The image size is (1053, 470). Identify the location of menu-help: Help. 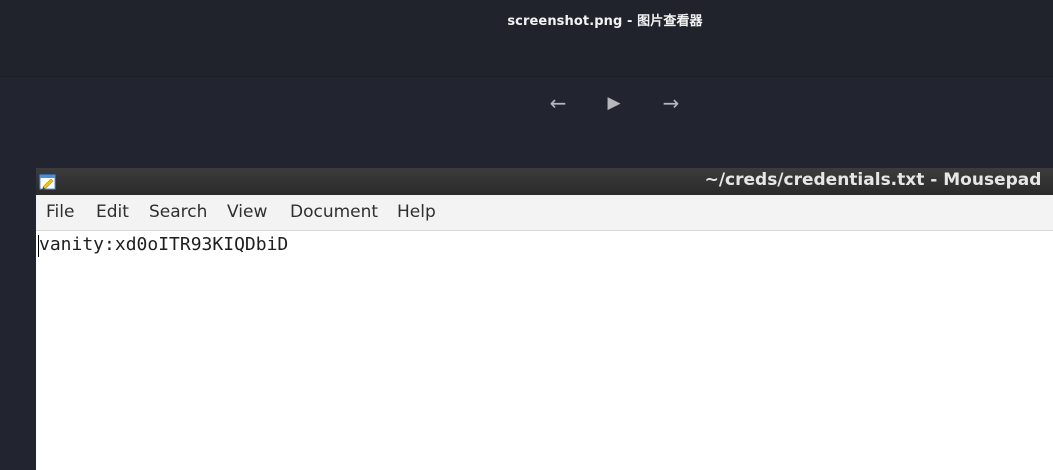
(416, 212).